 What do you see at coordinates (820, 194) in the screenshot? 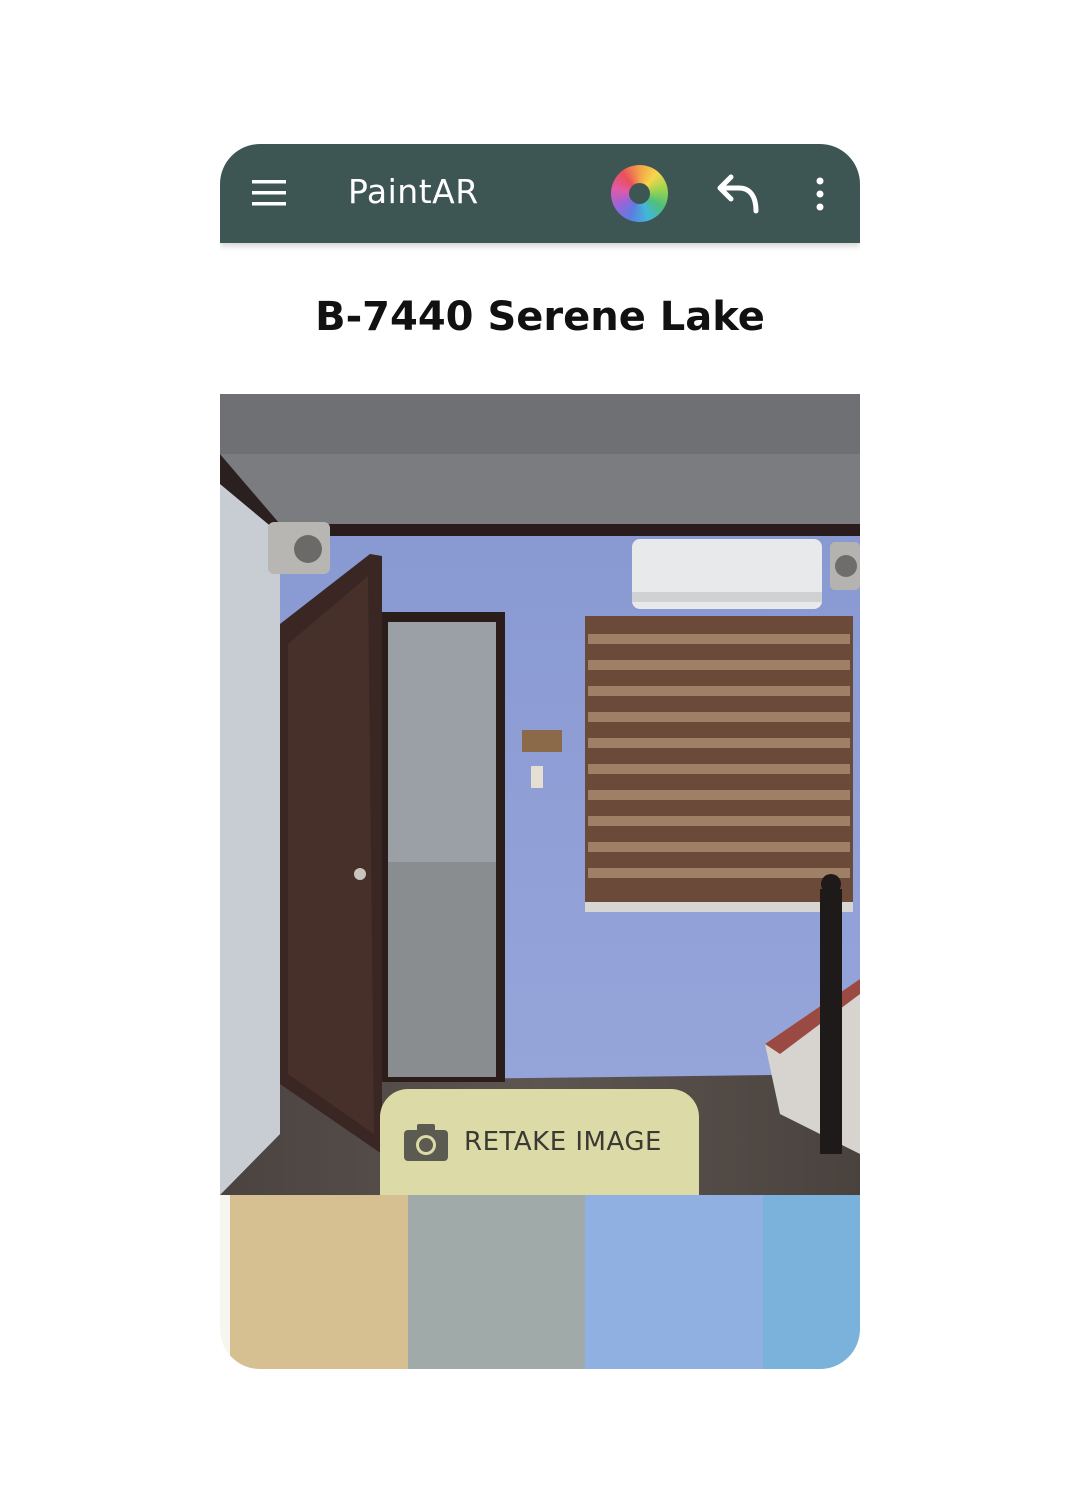
I see `more-vertical-icon` at bounding box center [820, 194].